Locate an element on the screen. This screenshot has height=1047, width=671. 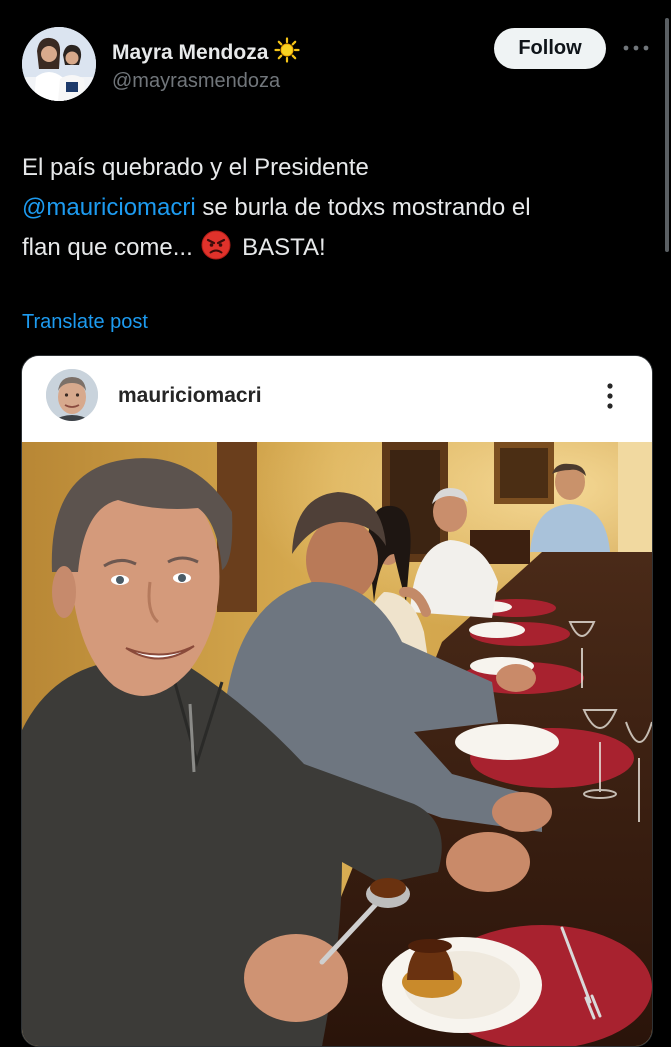
author-display-name: Mayra Mendoza is located at coordinates (206, 53).